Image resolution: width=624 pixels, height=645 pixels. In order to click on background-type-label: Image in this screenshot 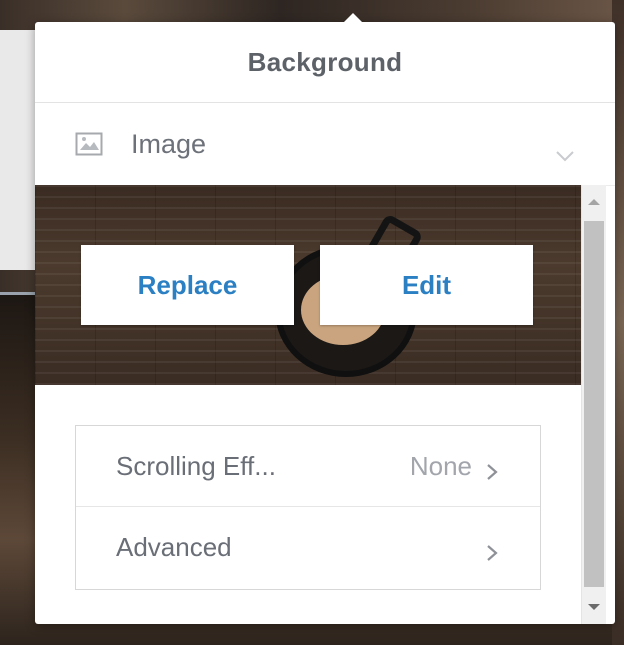, I will do `click(169, 143)`.